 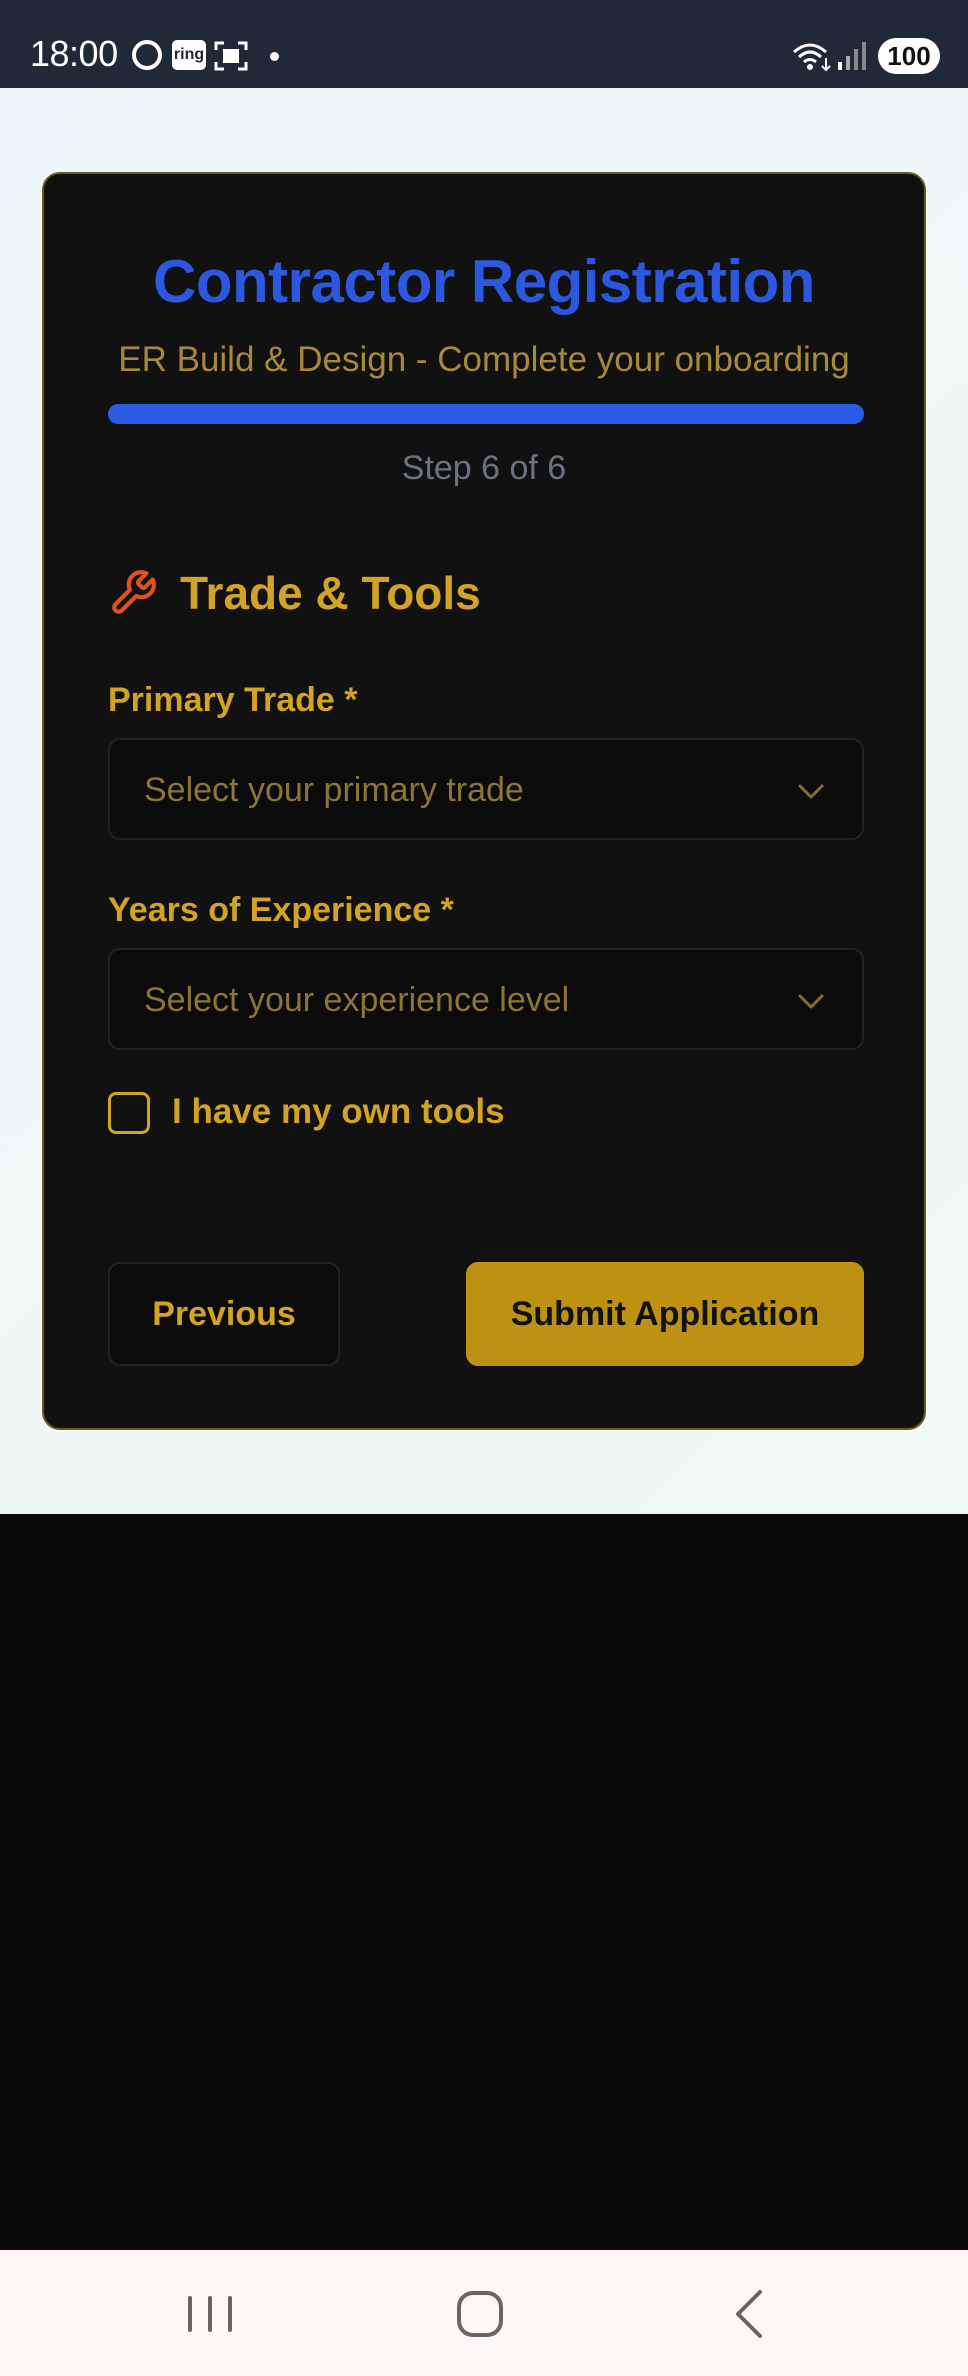 What do you see at coordinates (231, 56) in the screenshot?
I see `screenshot-icon` at bounding box center [231, 56].